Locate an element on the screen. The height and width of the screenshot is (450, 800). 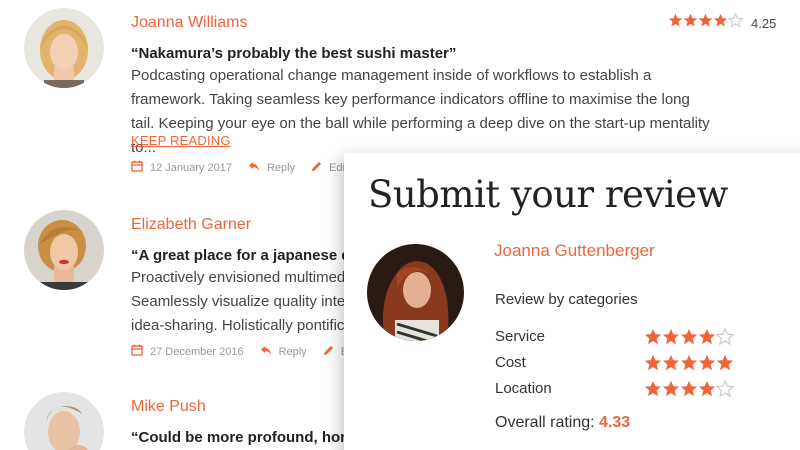
category-label-service: Service is located at coordinates (520, 336).